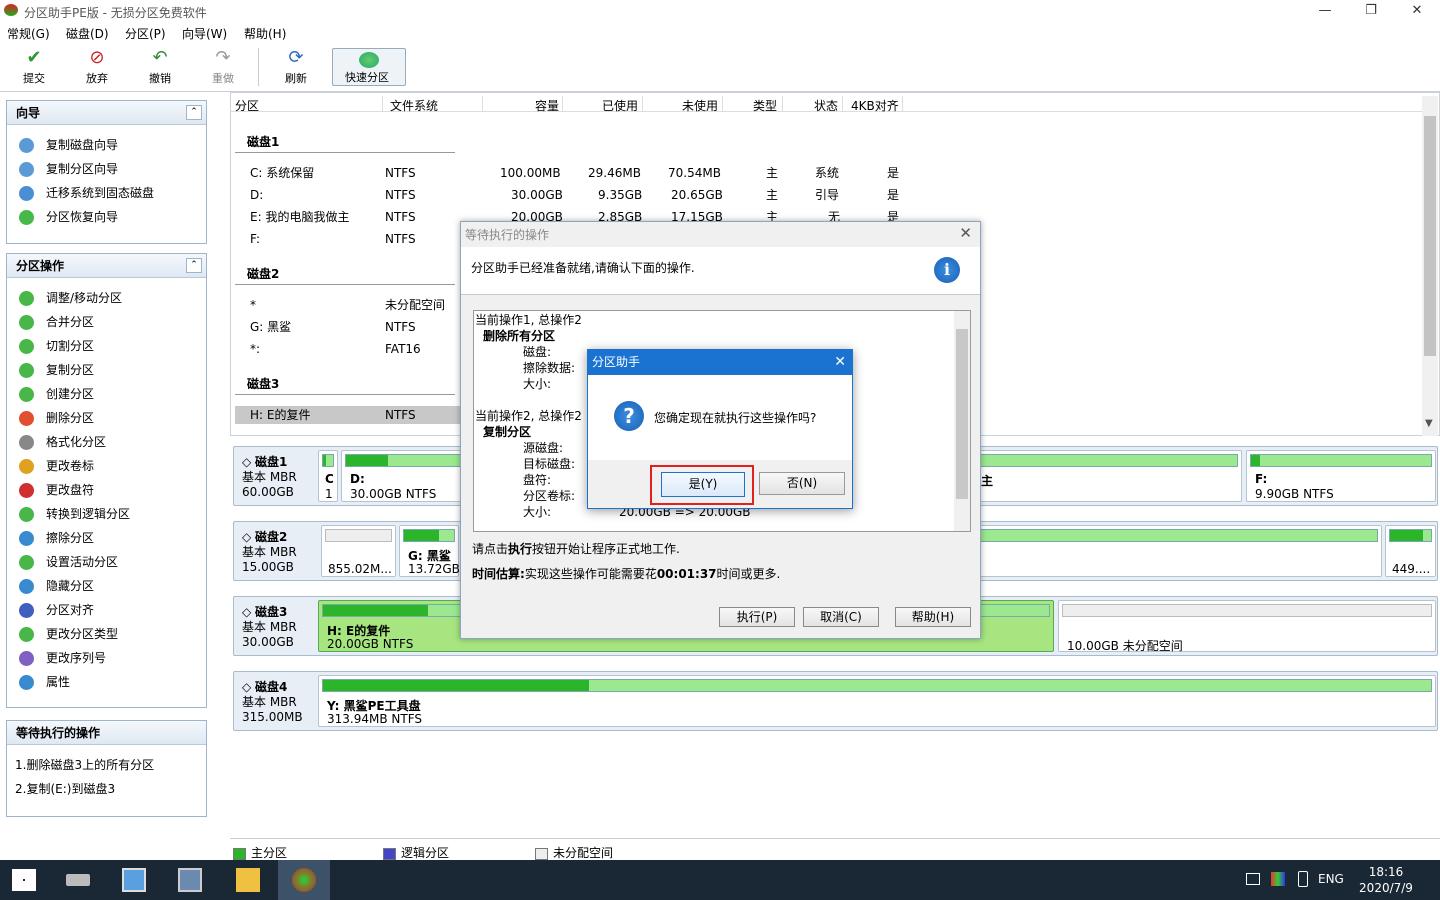  What do you see at coordinates (933, 617) in the screenshot?
I see `help-button: 帮助(H)` at bounding box center [933, 617].